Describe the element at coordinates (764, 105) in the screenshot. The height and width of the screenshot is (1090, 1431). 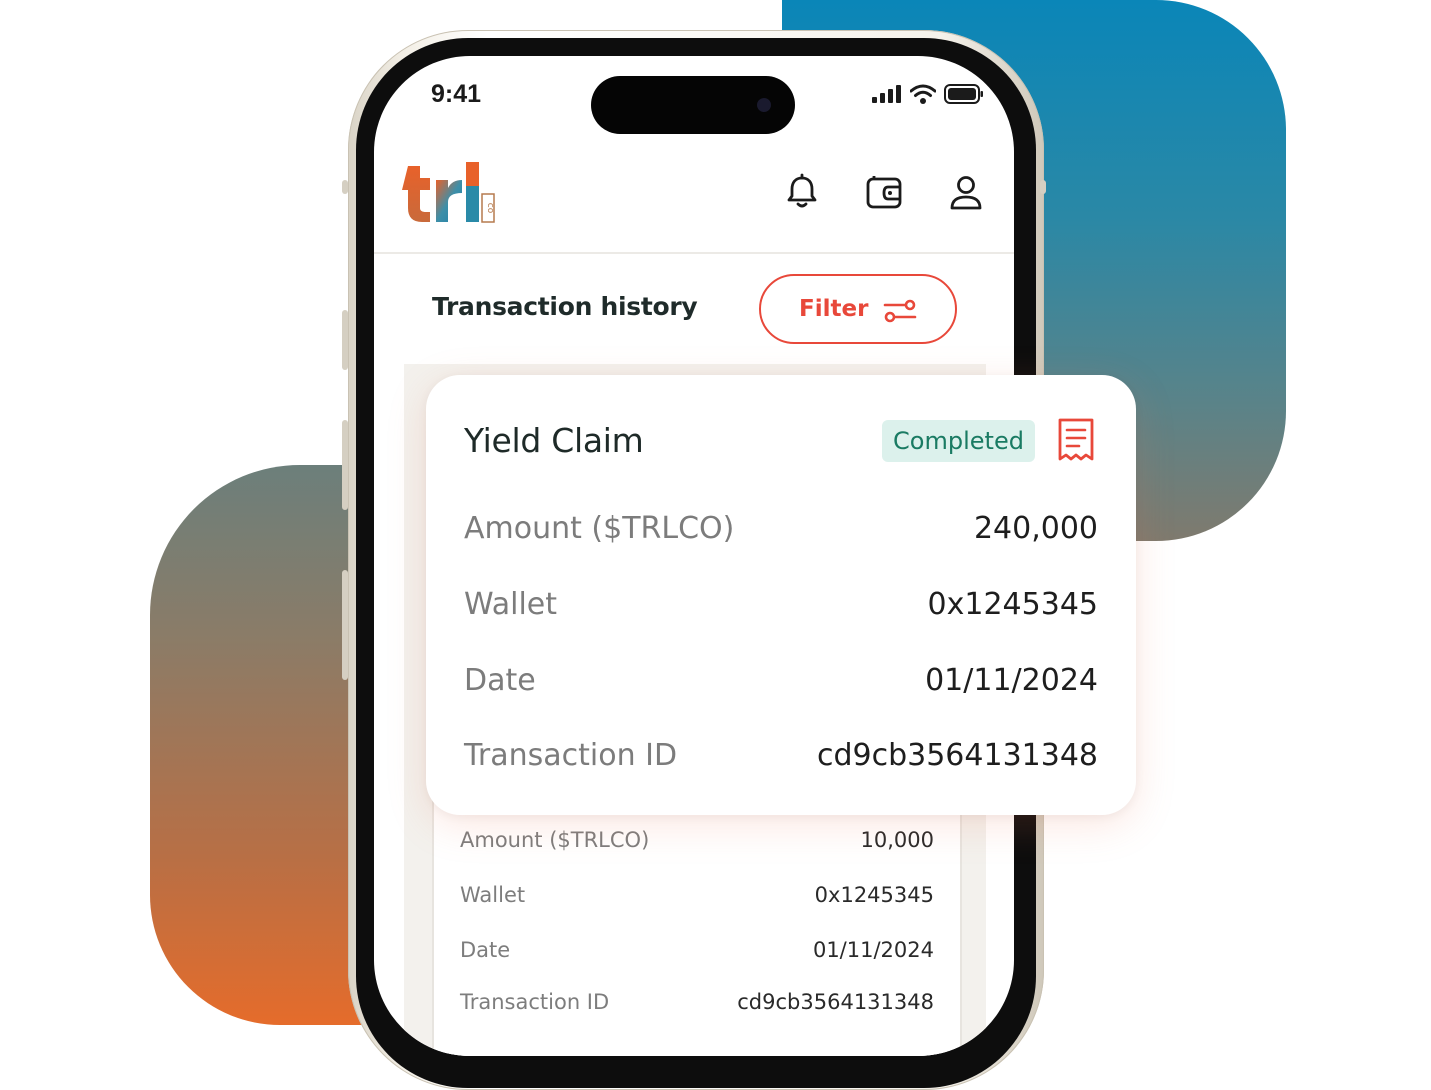
I see `camera-icon` at that location.